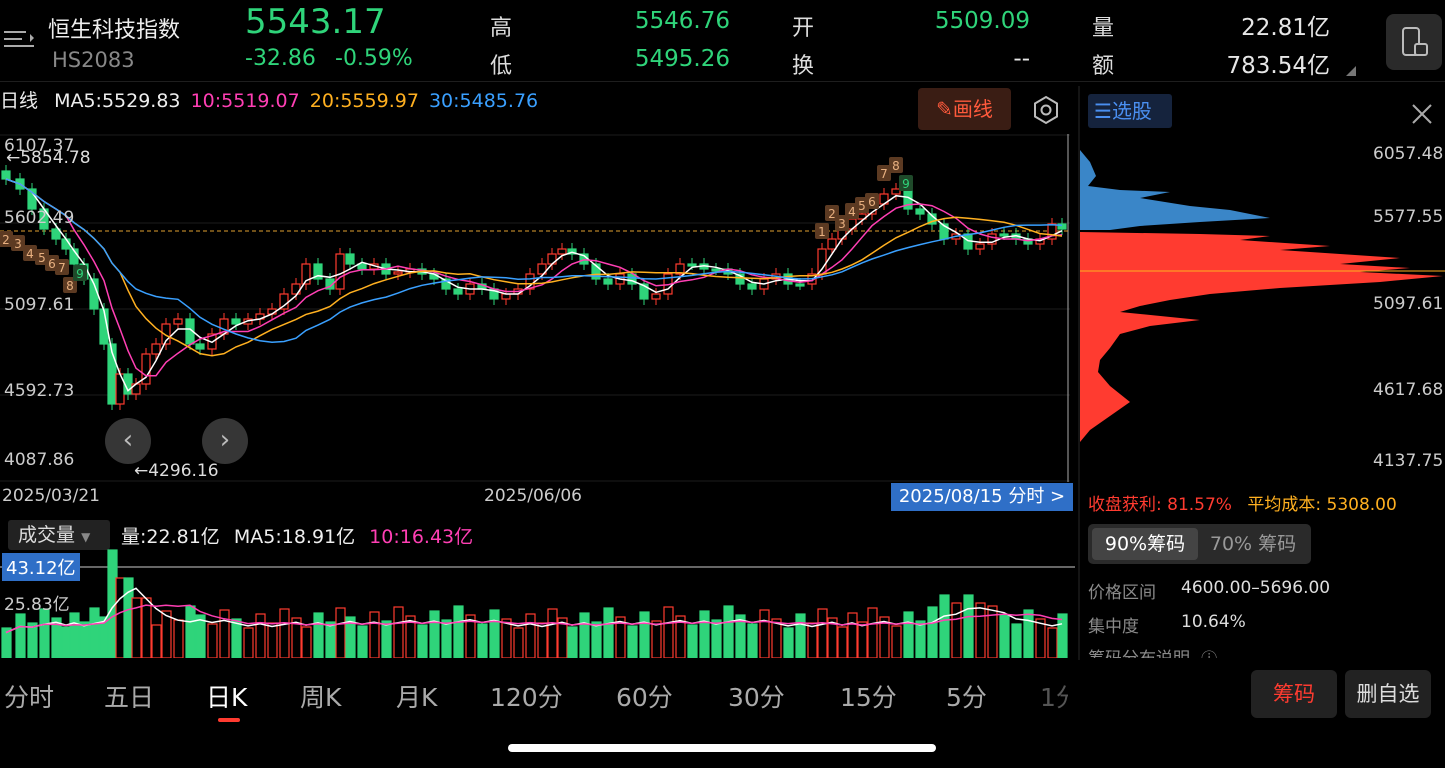 Image resolution: width=1445 pixels, height=768 pixels. What do you see at coordinates (803, 28) in the screenshot?
I see `open-label: 开` at bounding box center [803, 28].